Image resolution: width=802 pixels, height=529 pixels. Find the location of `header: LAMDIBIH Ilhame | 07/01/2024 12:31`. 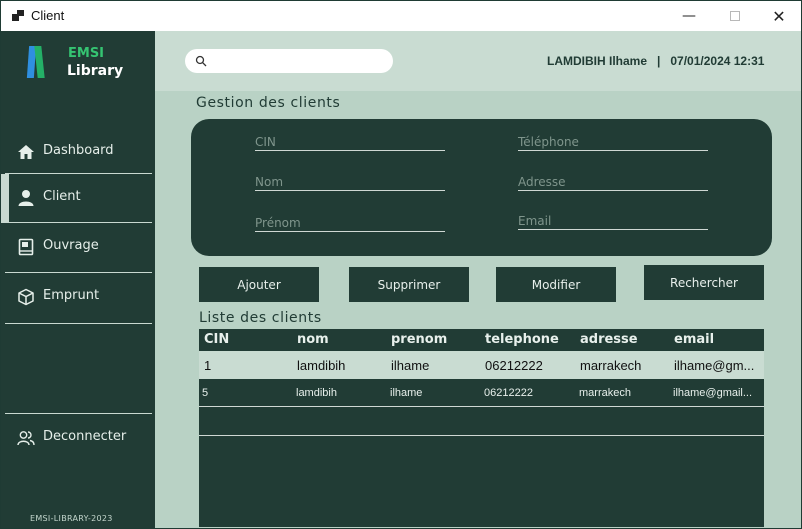

header: LAMDIBIH Ilhame | 07/01/2024 12:31 is located at coordinates (478, 61).